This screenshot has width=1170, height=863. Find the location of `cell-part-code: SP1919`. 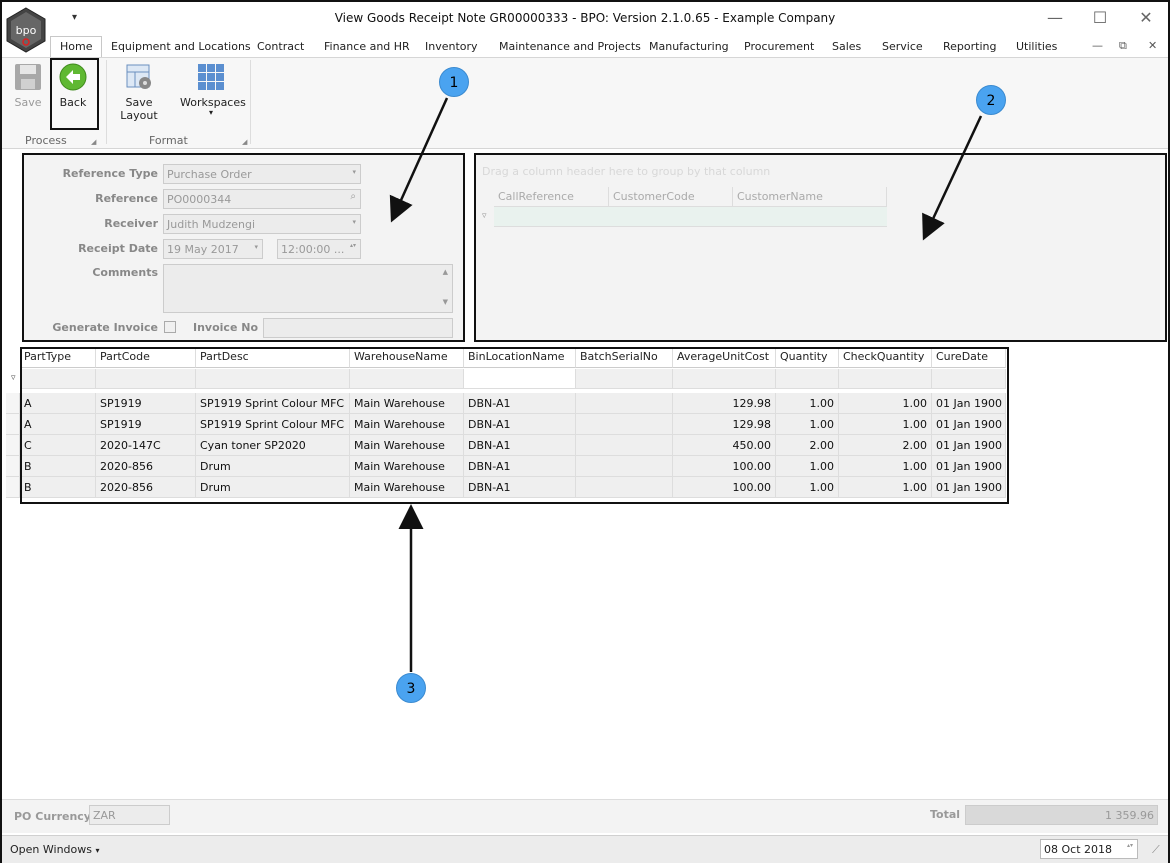

cell-part-code: SP1919 is located at coordinates (146, 403).